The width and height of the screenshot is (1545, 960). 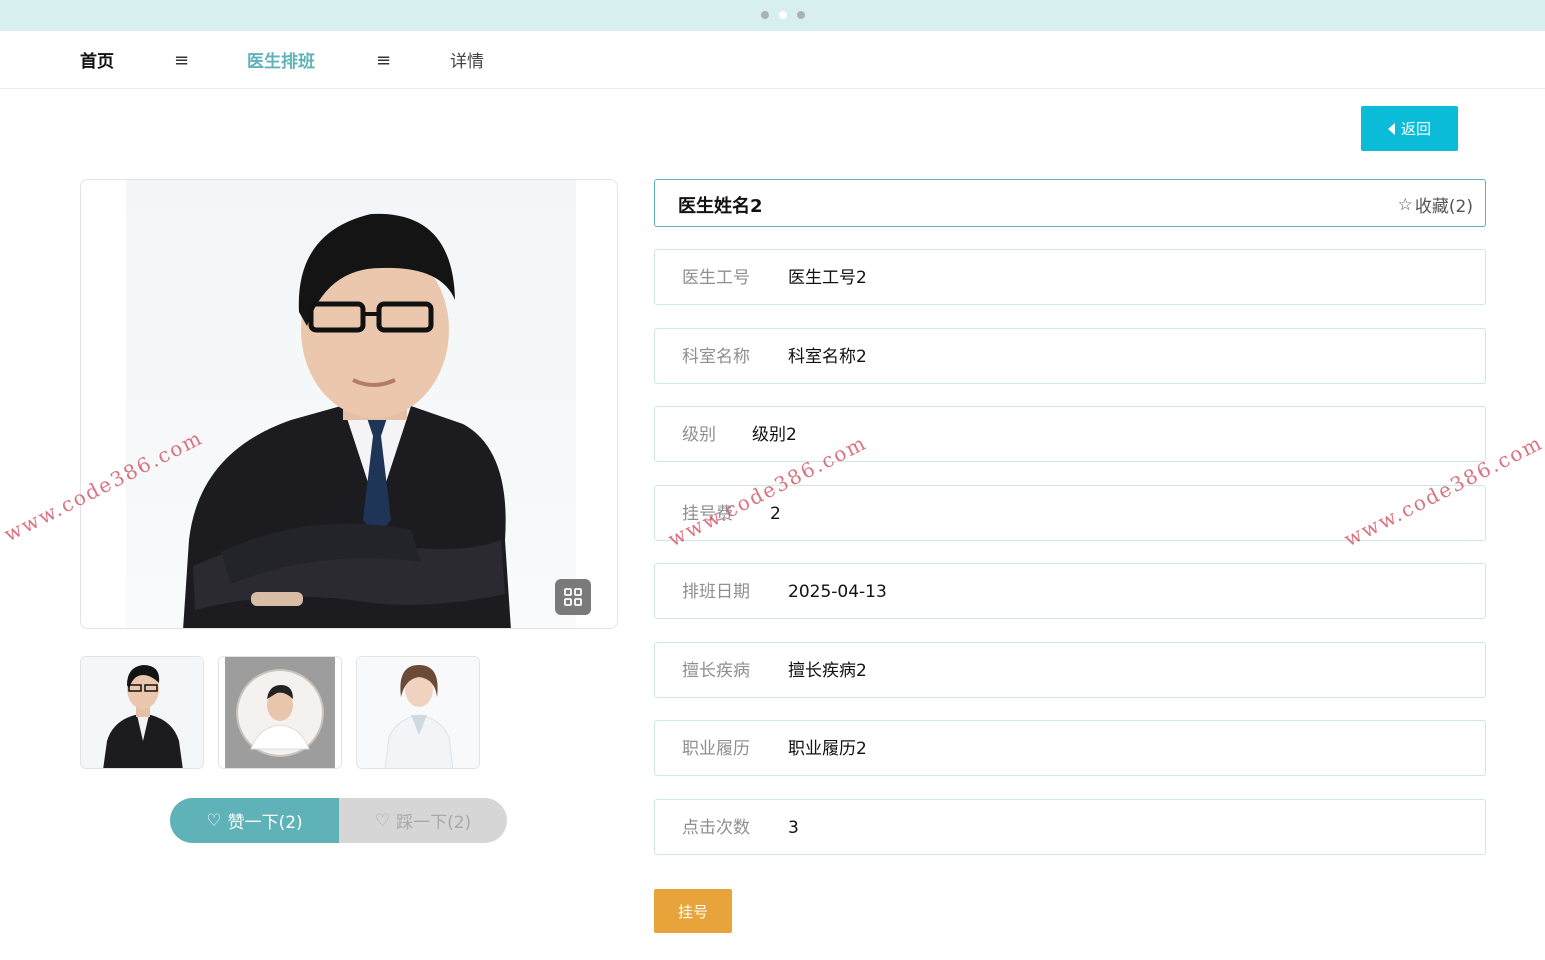 I want to click on field-label: 级别, so click(x=699, y=435).